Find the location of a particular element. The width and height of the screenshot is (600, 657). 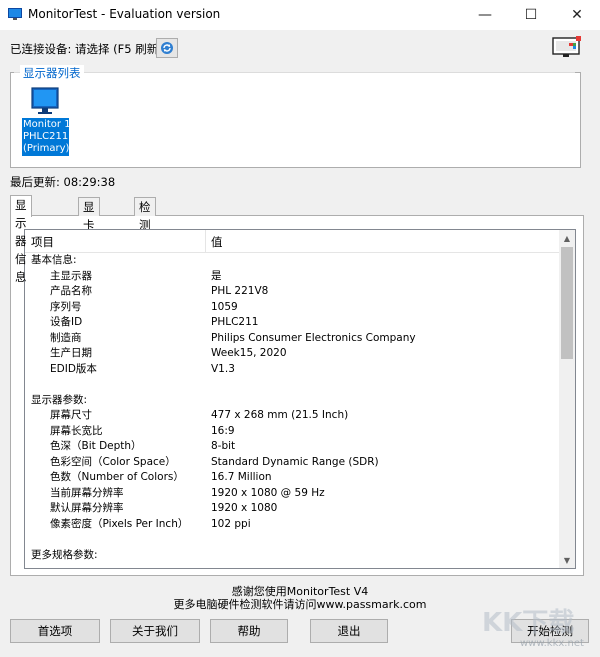

table-row: 屏幕长宽比 16:9 is located at coordinates (292, 432).